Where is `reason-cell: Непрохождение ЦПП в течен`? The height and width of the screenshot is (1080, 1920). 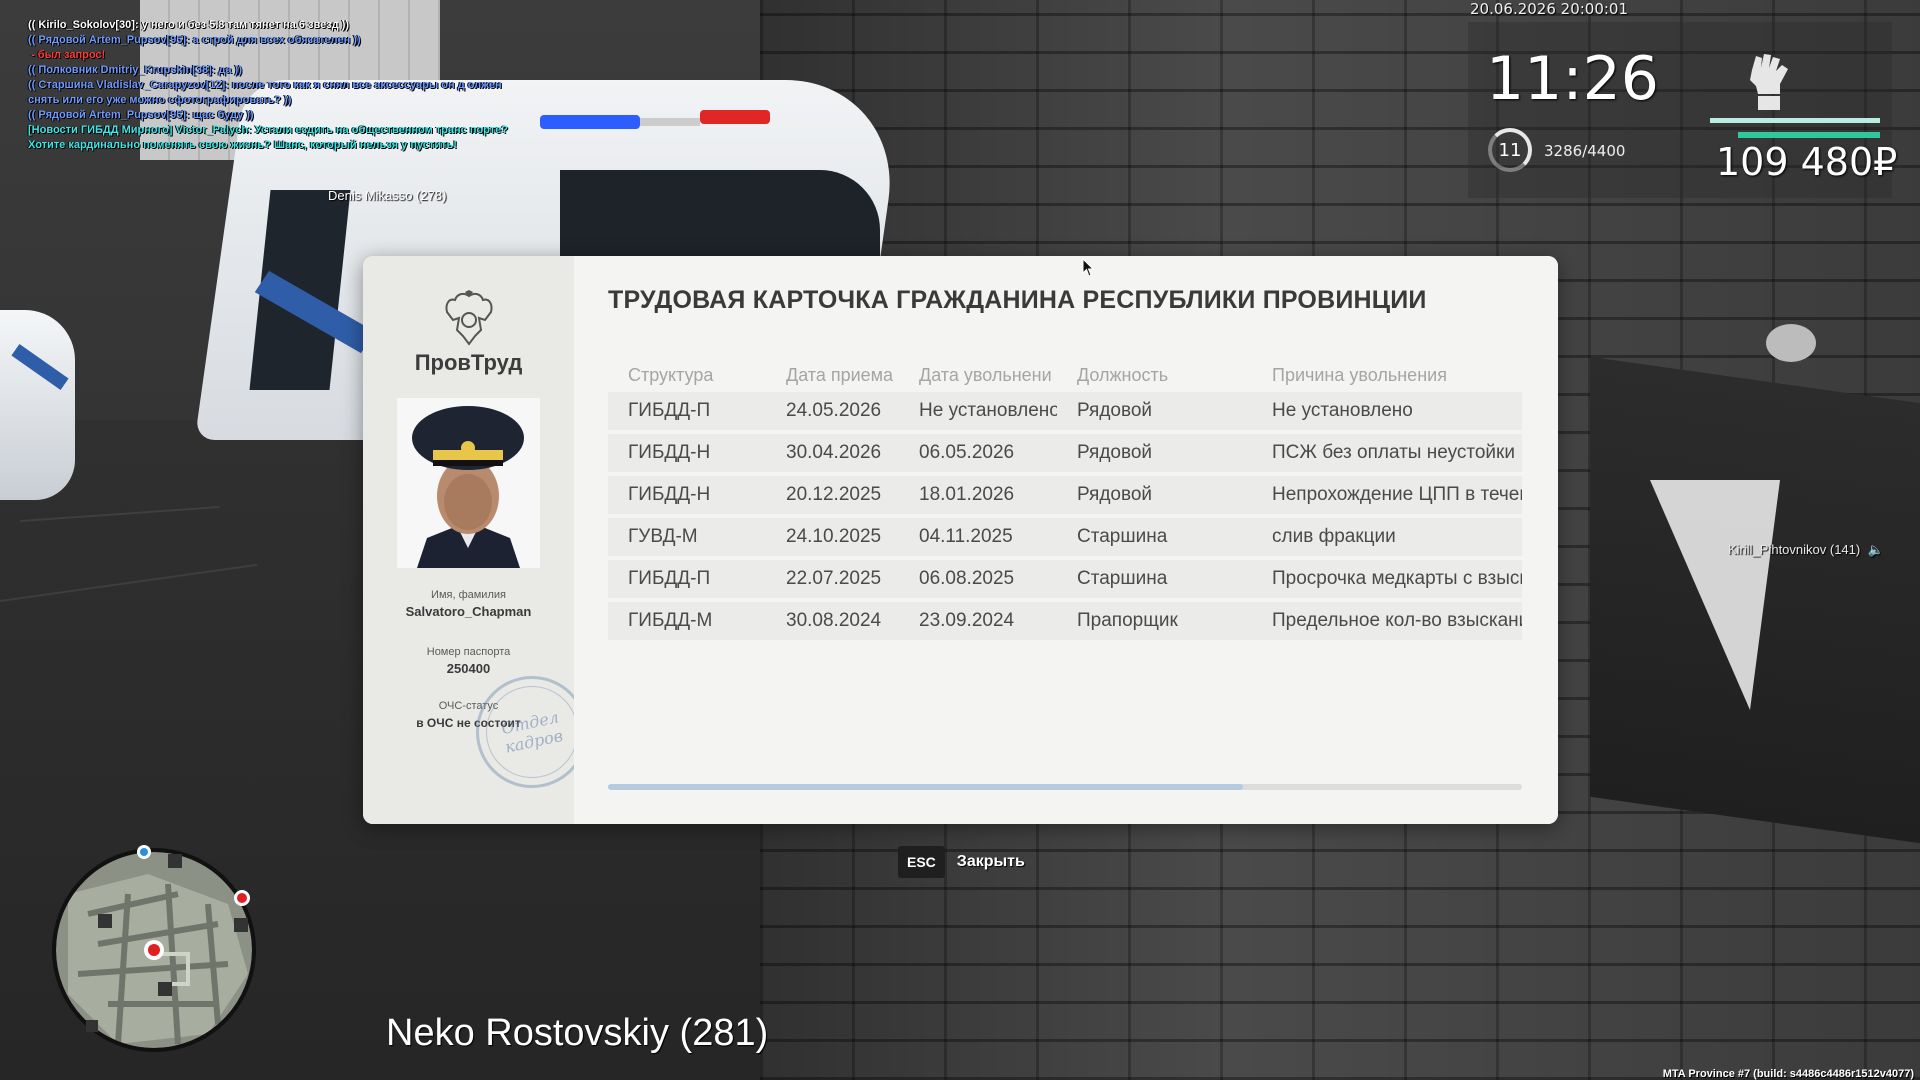 reason-cell: Непрохождение ЦПП в течен is located at coordinates (1397, 494).